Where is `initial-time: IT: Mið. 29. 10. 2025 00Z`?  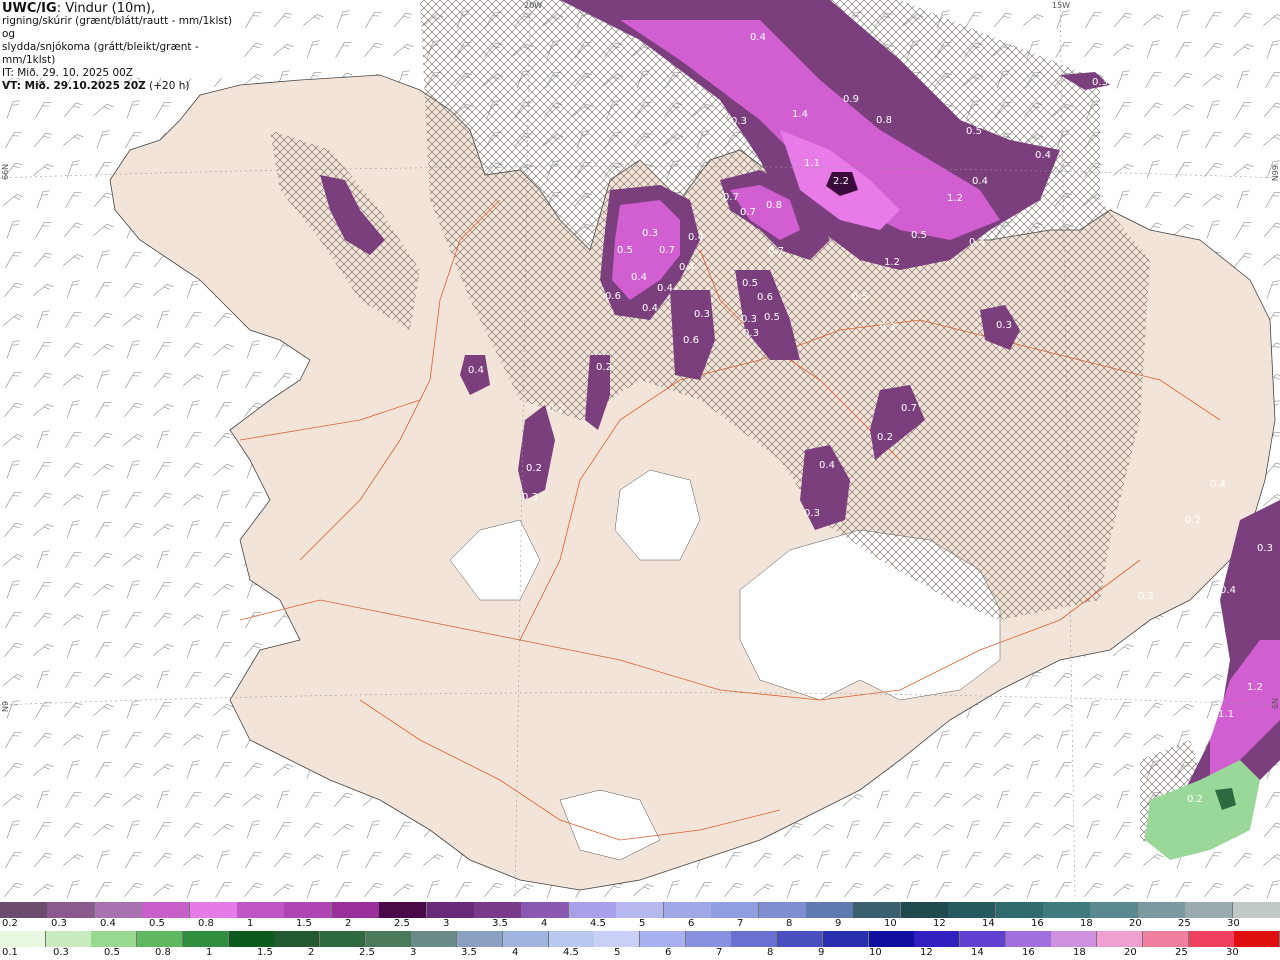
initial-time: IT: Mið. 29. 10. 2025 00Z is located at coordinates (67, 73).